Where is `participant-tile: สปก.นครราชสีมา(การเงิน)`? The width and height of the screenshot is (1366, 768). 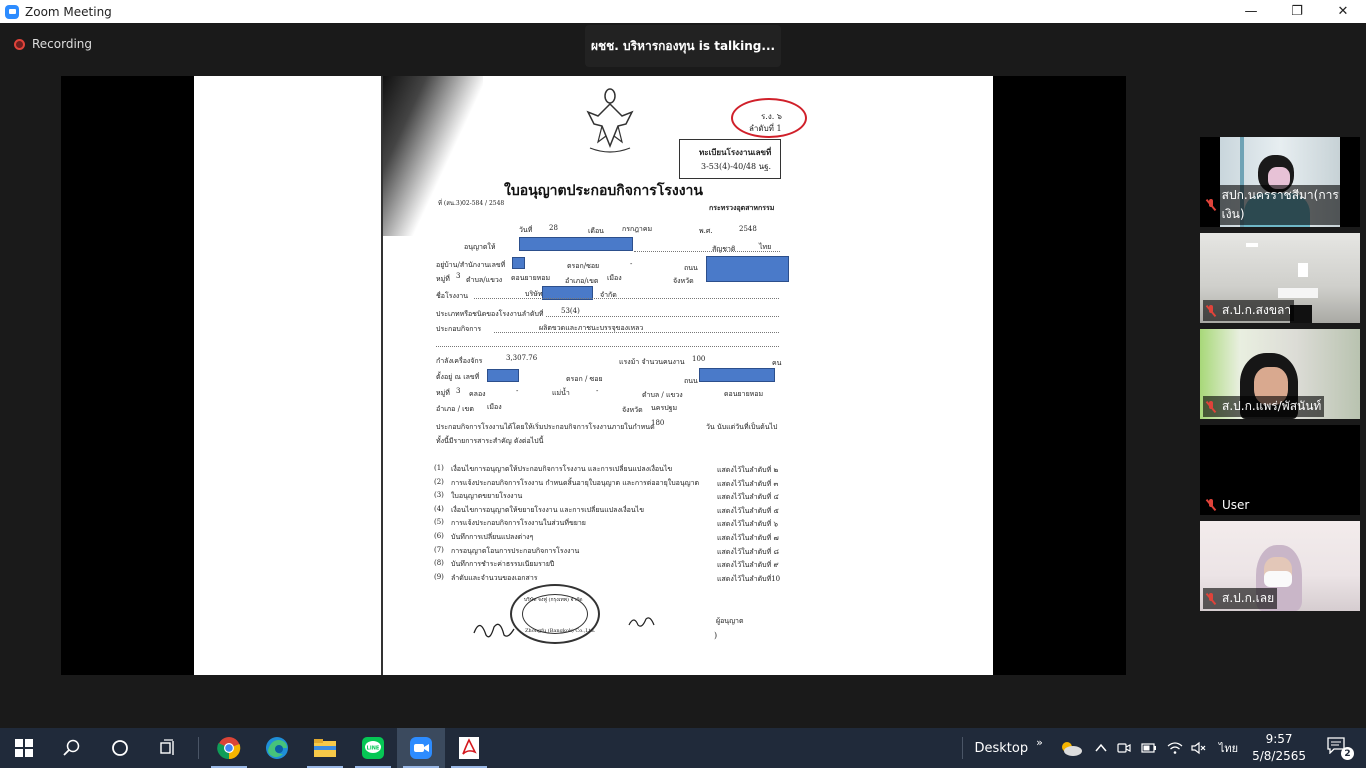
participant-tile: สปก.นครราชสีมา(การเงิน) is located at coordinates (1280, 182).